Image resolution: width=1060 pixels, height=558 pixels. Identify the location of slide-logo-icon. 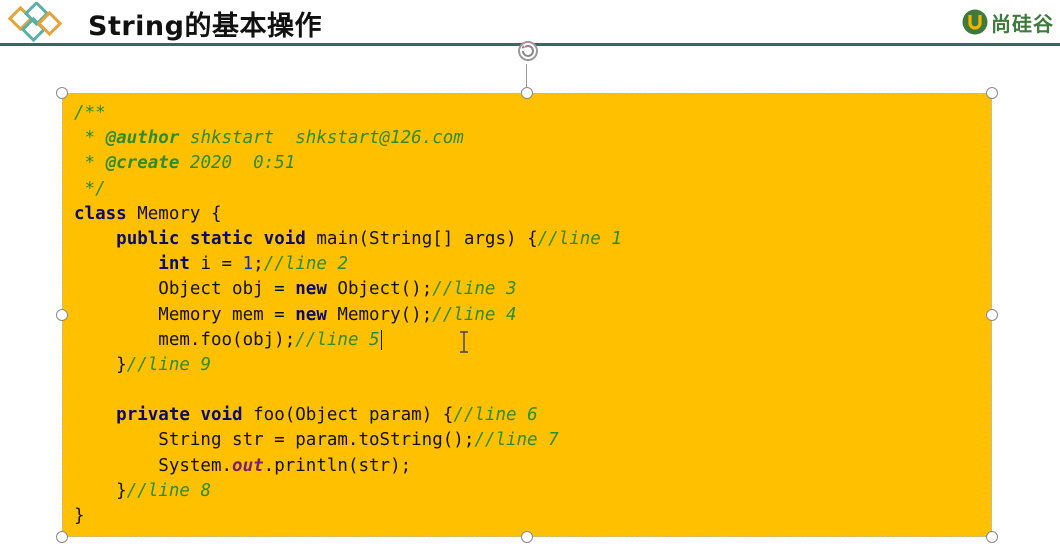
(35, 22).